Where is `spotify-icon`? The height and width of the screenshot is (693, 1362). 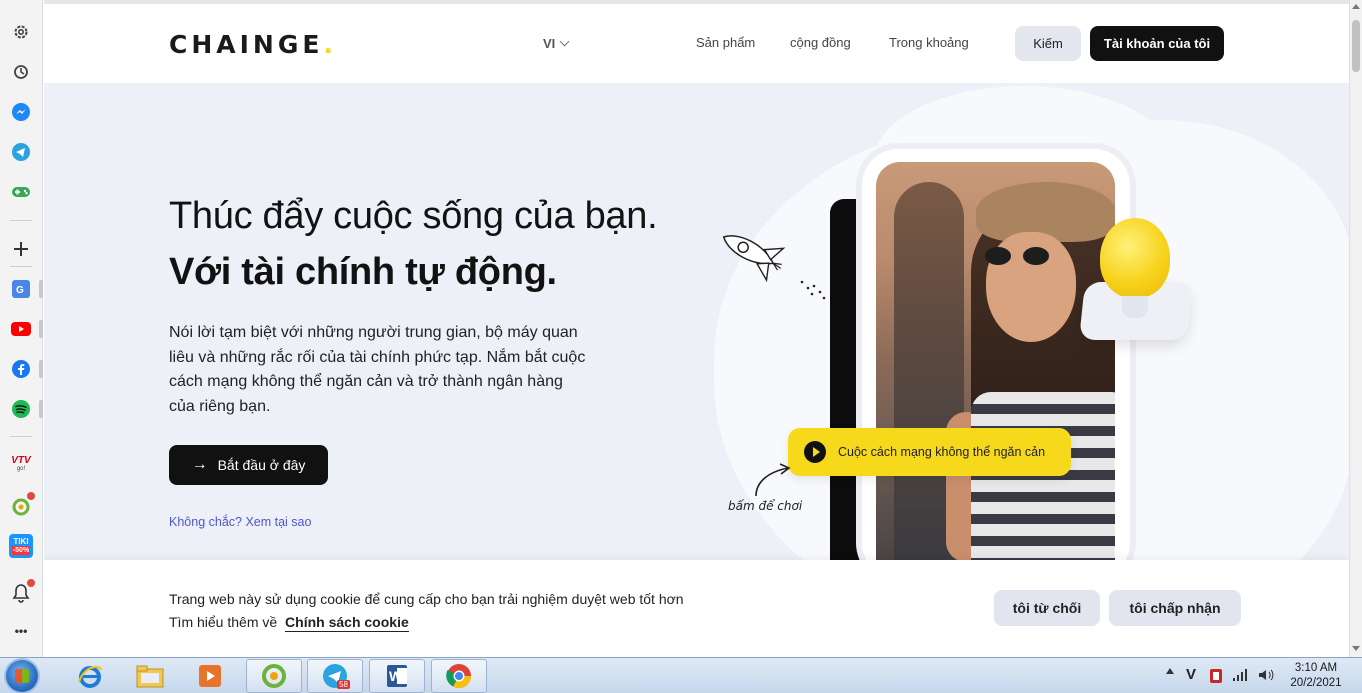
spotify-icon is located at coordinates (21, 409).